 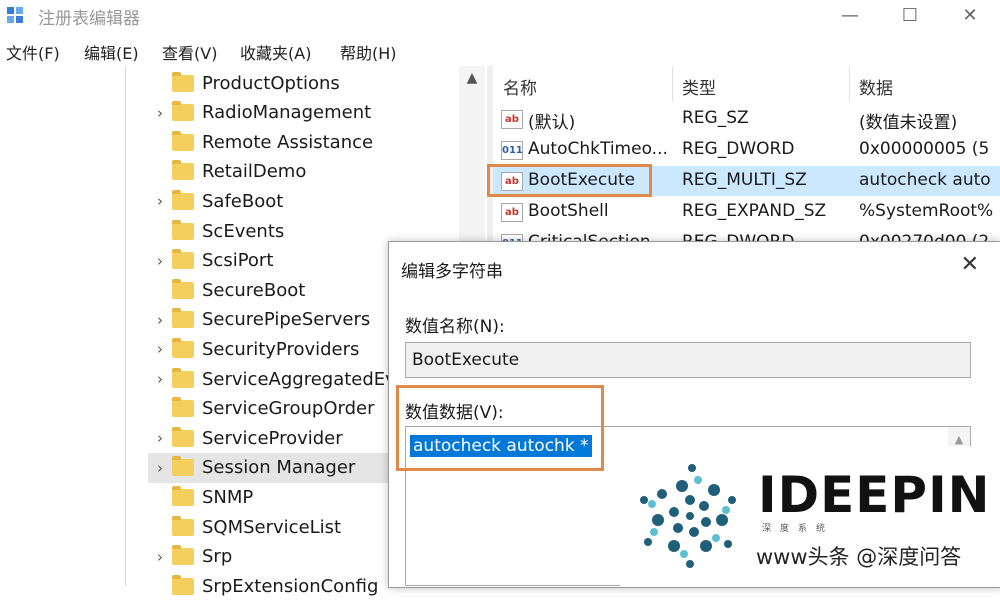 I want to click on value-row: ab BootShell REG_EXPAND_SZ %SystemRoot%, so click(x=746, y=212).